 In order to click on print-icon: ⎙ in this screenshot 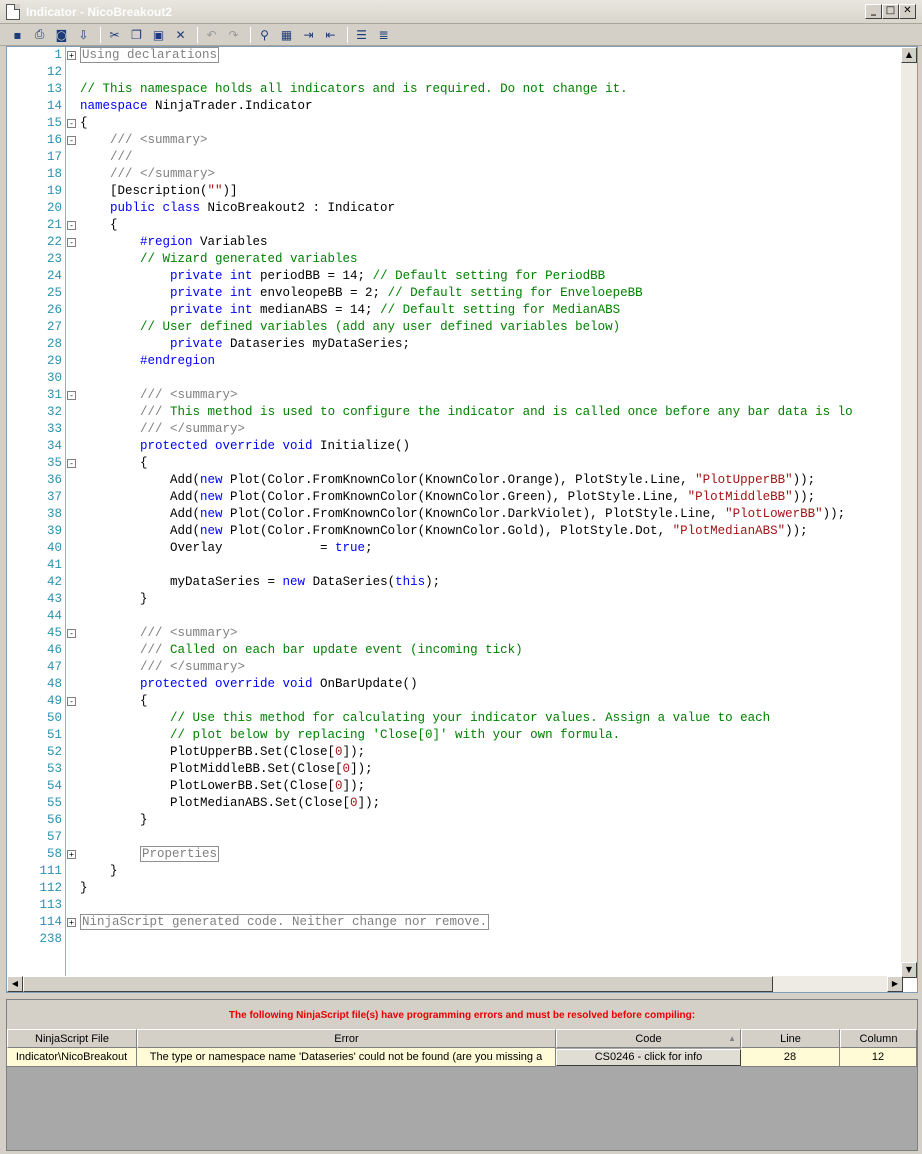, I will do `click(39, 35)`.